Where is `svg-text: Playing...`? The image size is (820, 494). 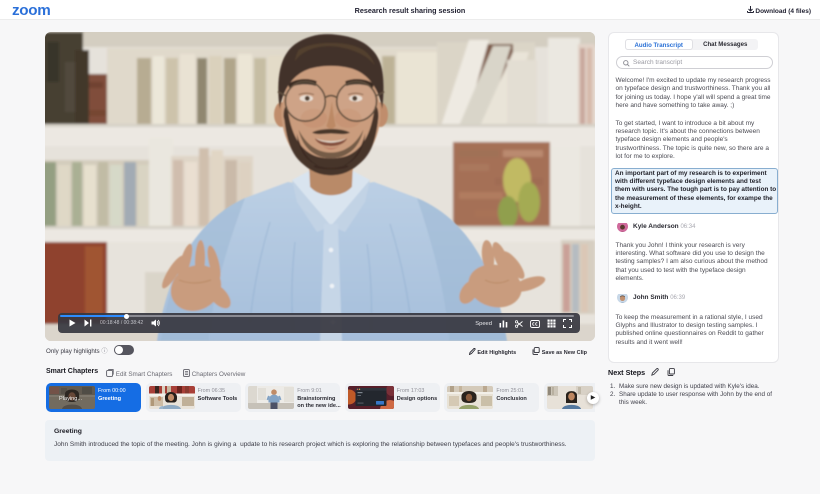 svg-text: Playing... is located at coordinates (70, 399).